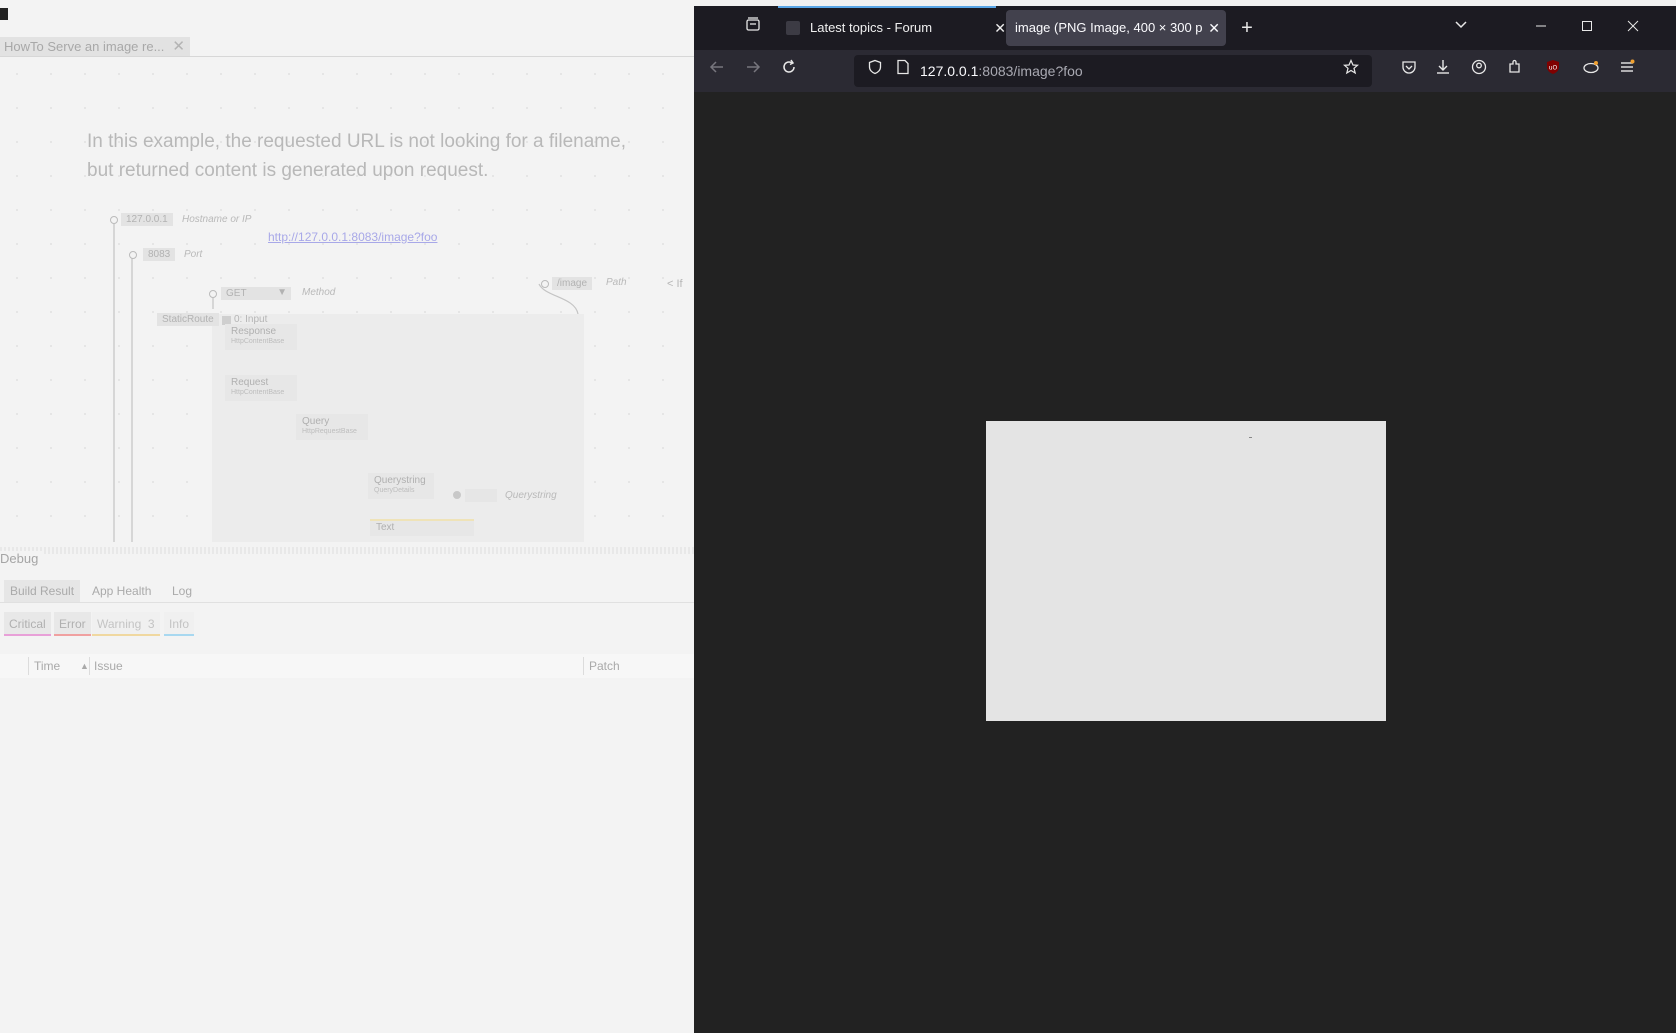 This screenshot has height=1033, width=1676. I want to click on tab-list-icon, so click(1461, 28).